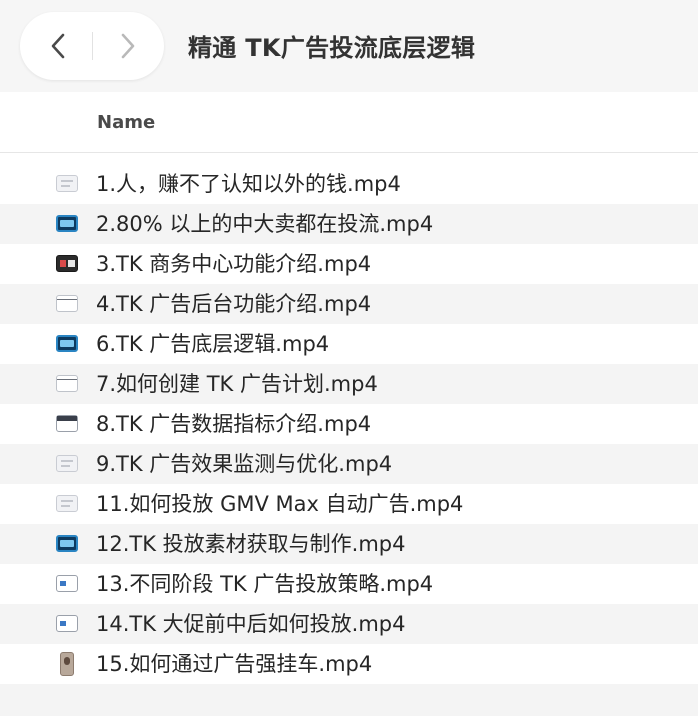 The height and width of the screenshot is (716, 698). I want to click on file-row: 11.如何投放 GMV Max 自动广告.mp4, so click(349, 504).